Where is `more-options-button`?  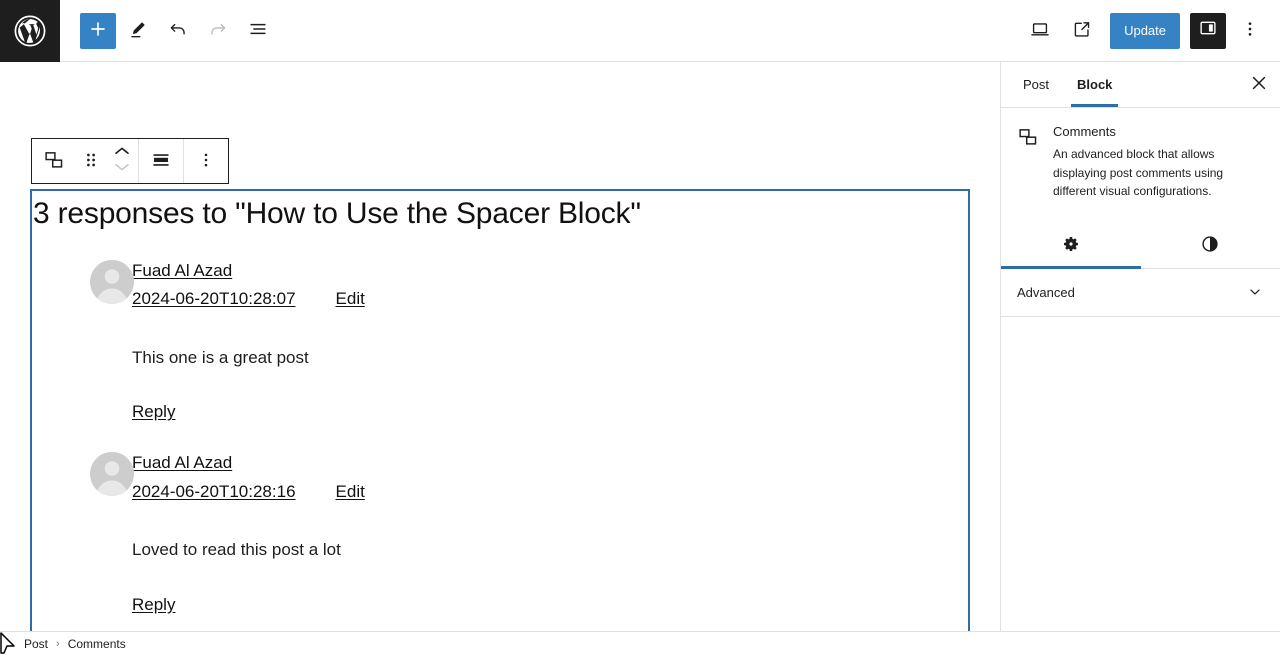 more-options-button is located at coordinates (1250, 31).